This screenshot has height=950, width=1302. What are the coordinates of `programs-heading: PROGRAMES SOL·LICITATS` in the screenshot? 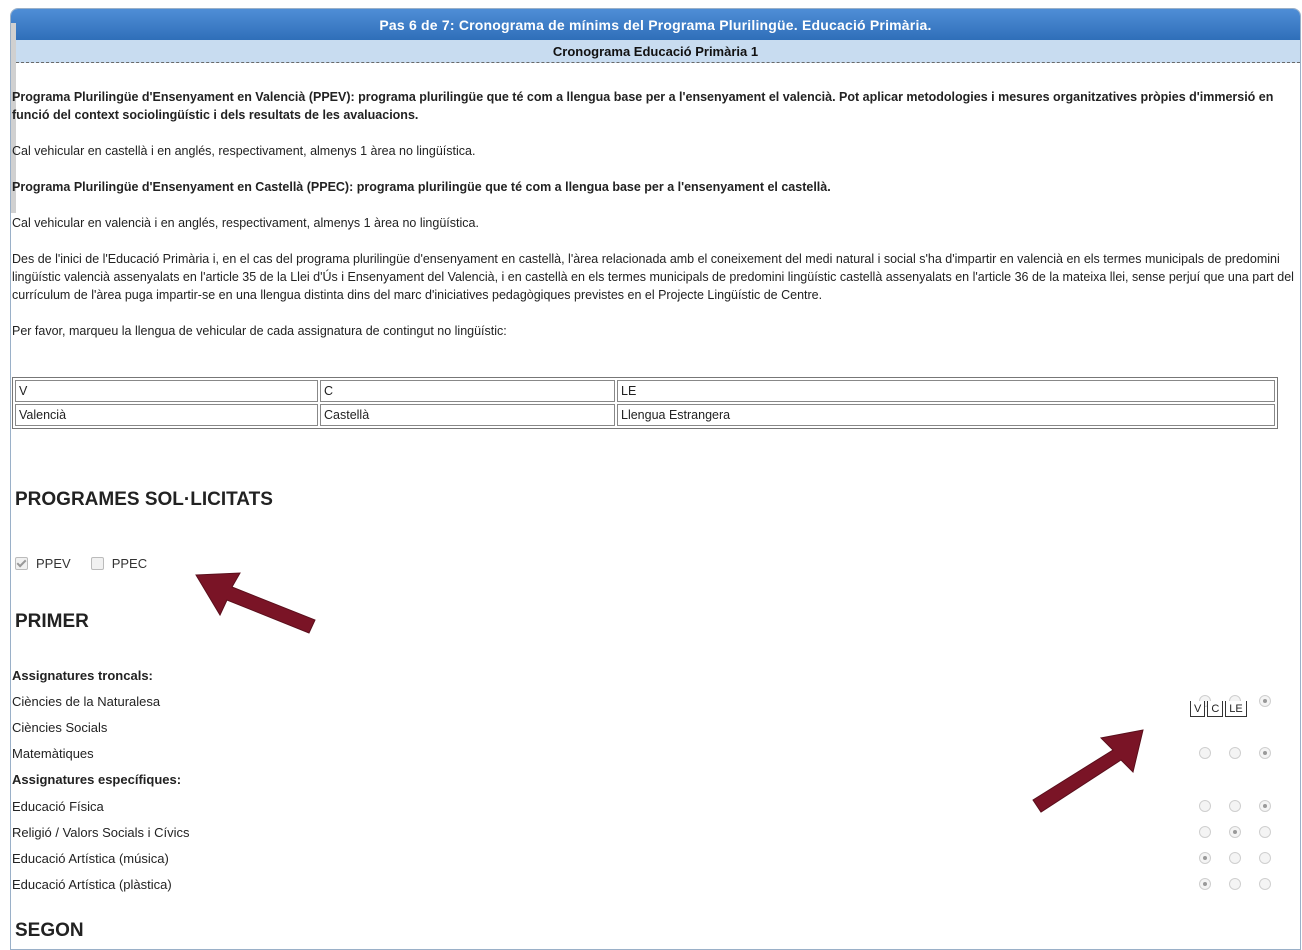 It's located at (144, 499).